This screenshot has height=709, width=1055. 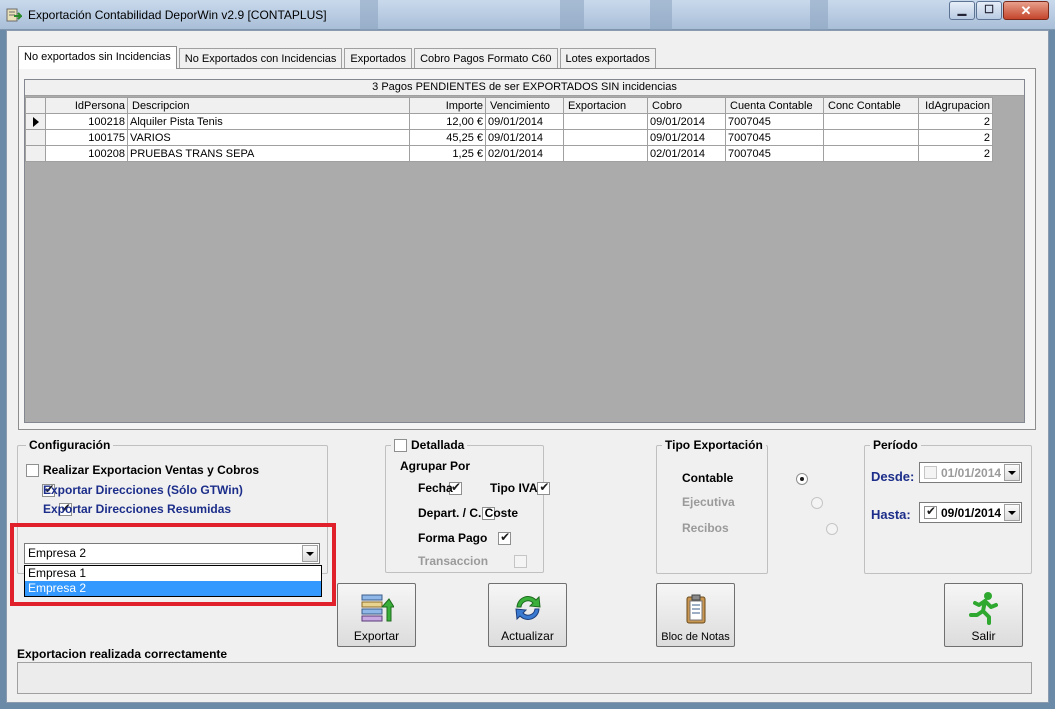 What do you see at coordinates (930, 472) in the screenshot?
I see `desde-checkbox` at bounding box center [930, 472].